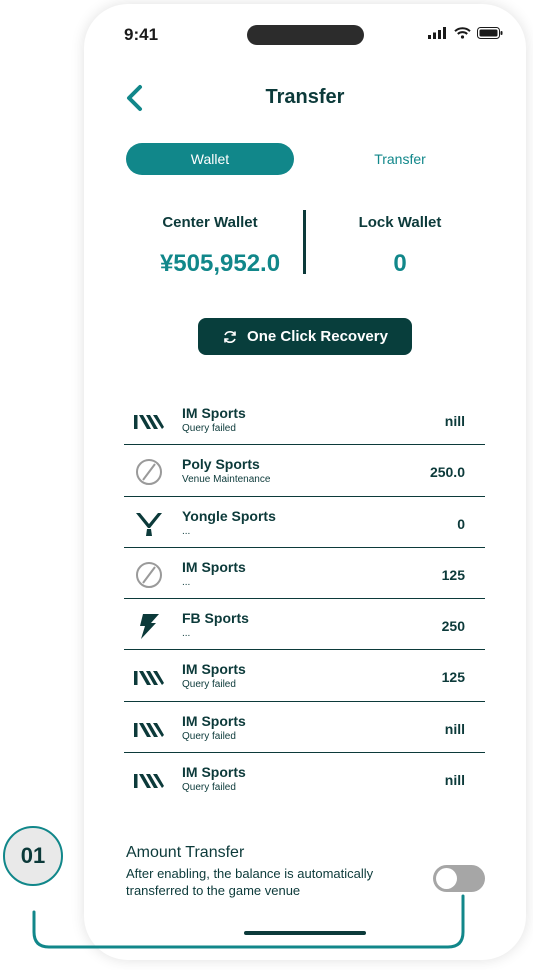 This screenshot has width=533, height=970. What do you see at coordinates (248, 921) in the screenshot?
I see `callout-connector` at bounding box center [248, 921].